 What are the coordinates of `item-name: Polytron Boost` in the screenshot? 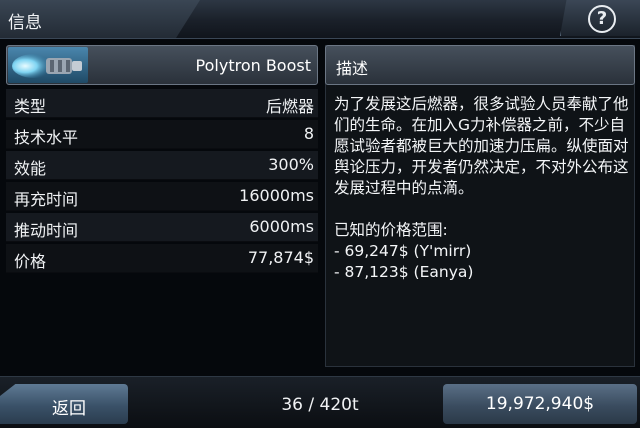 It's located at (253, 65).